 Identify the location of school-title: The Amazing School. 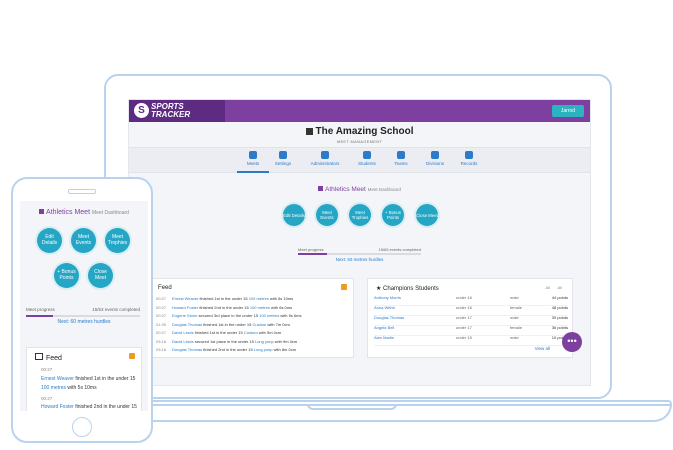
(359, 131).